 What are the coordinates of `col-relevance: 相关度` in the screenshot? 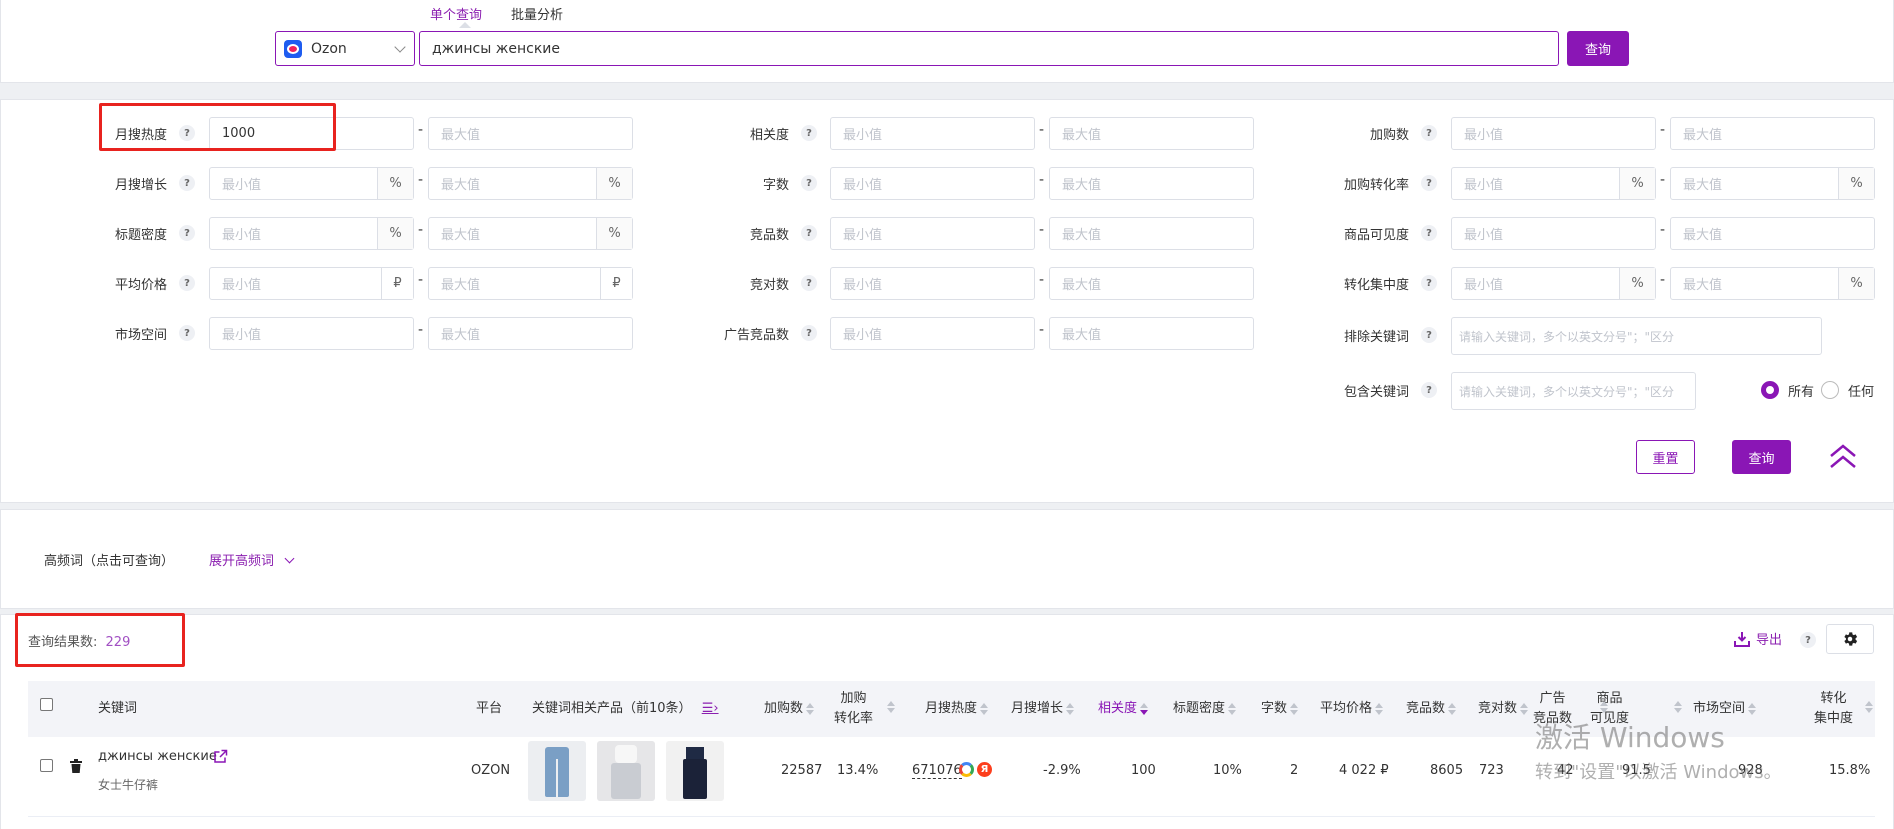 It's located at (1123, 709).